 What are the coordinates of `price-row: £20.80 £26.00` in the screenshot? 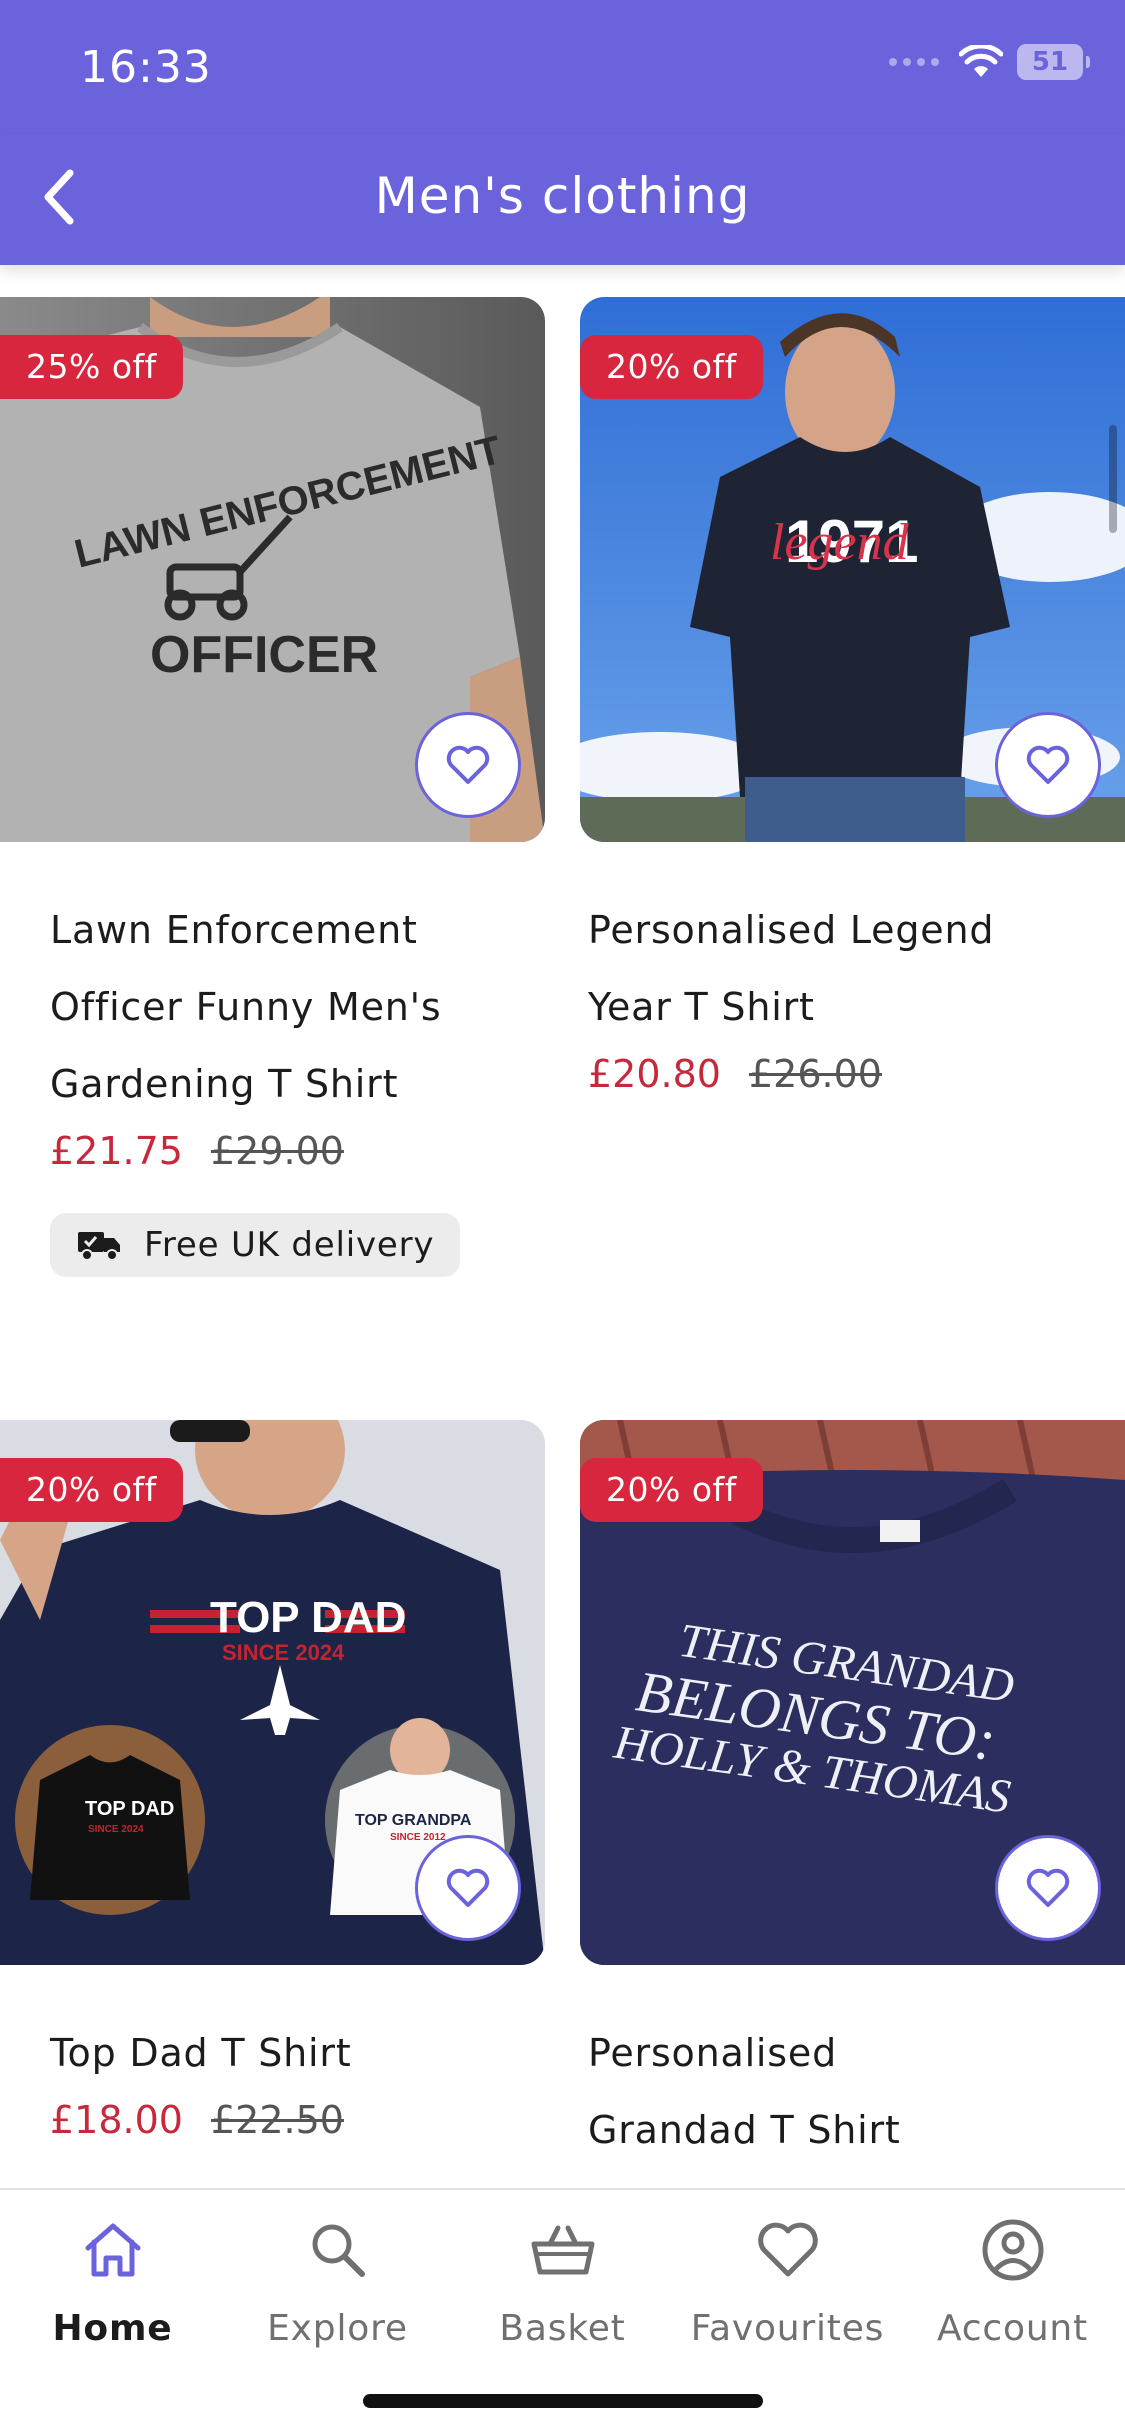 It's located at (856, 1074).